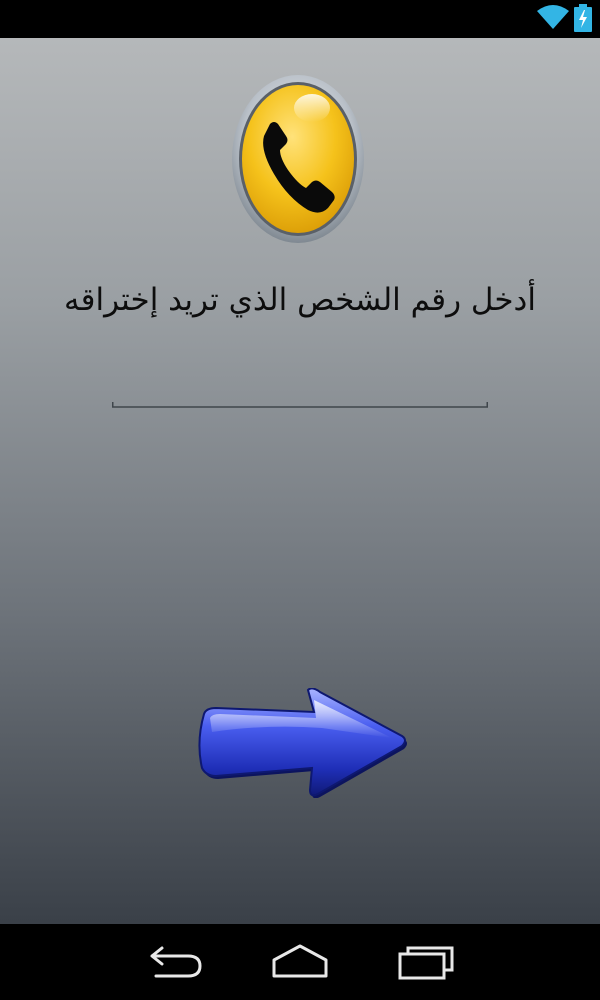 Image resolution: width=600 pixels, height=1000 pixels. What do you see at coordinates (553, 17) in the screenshot?
I see `wifi-icon` at bounding box center [553, 17].